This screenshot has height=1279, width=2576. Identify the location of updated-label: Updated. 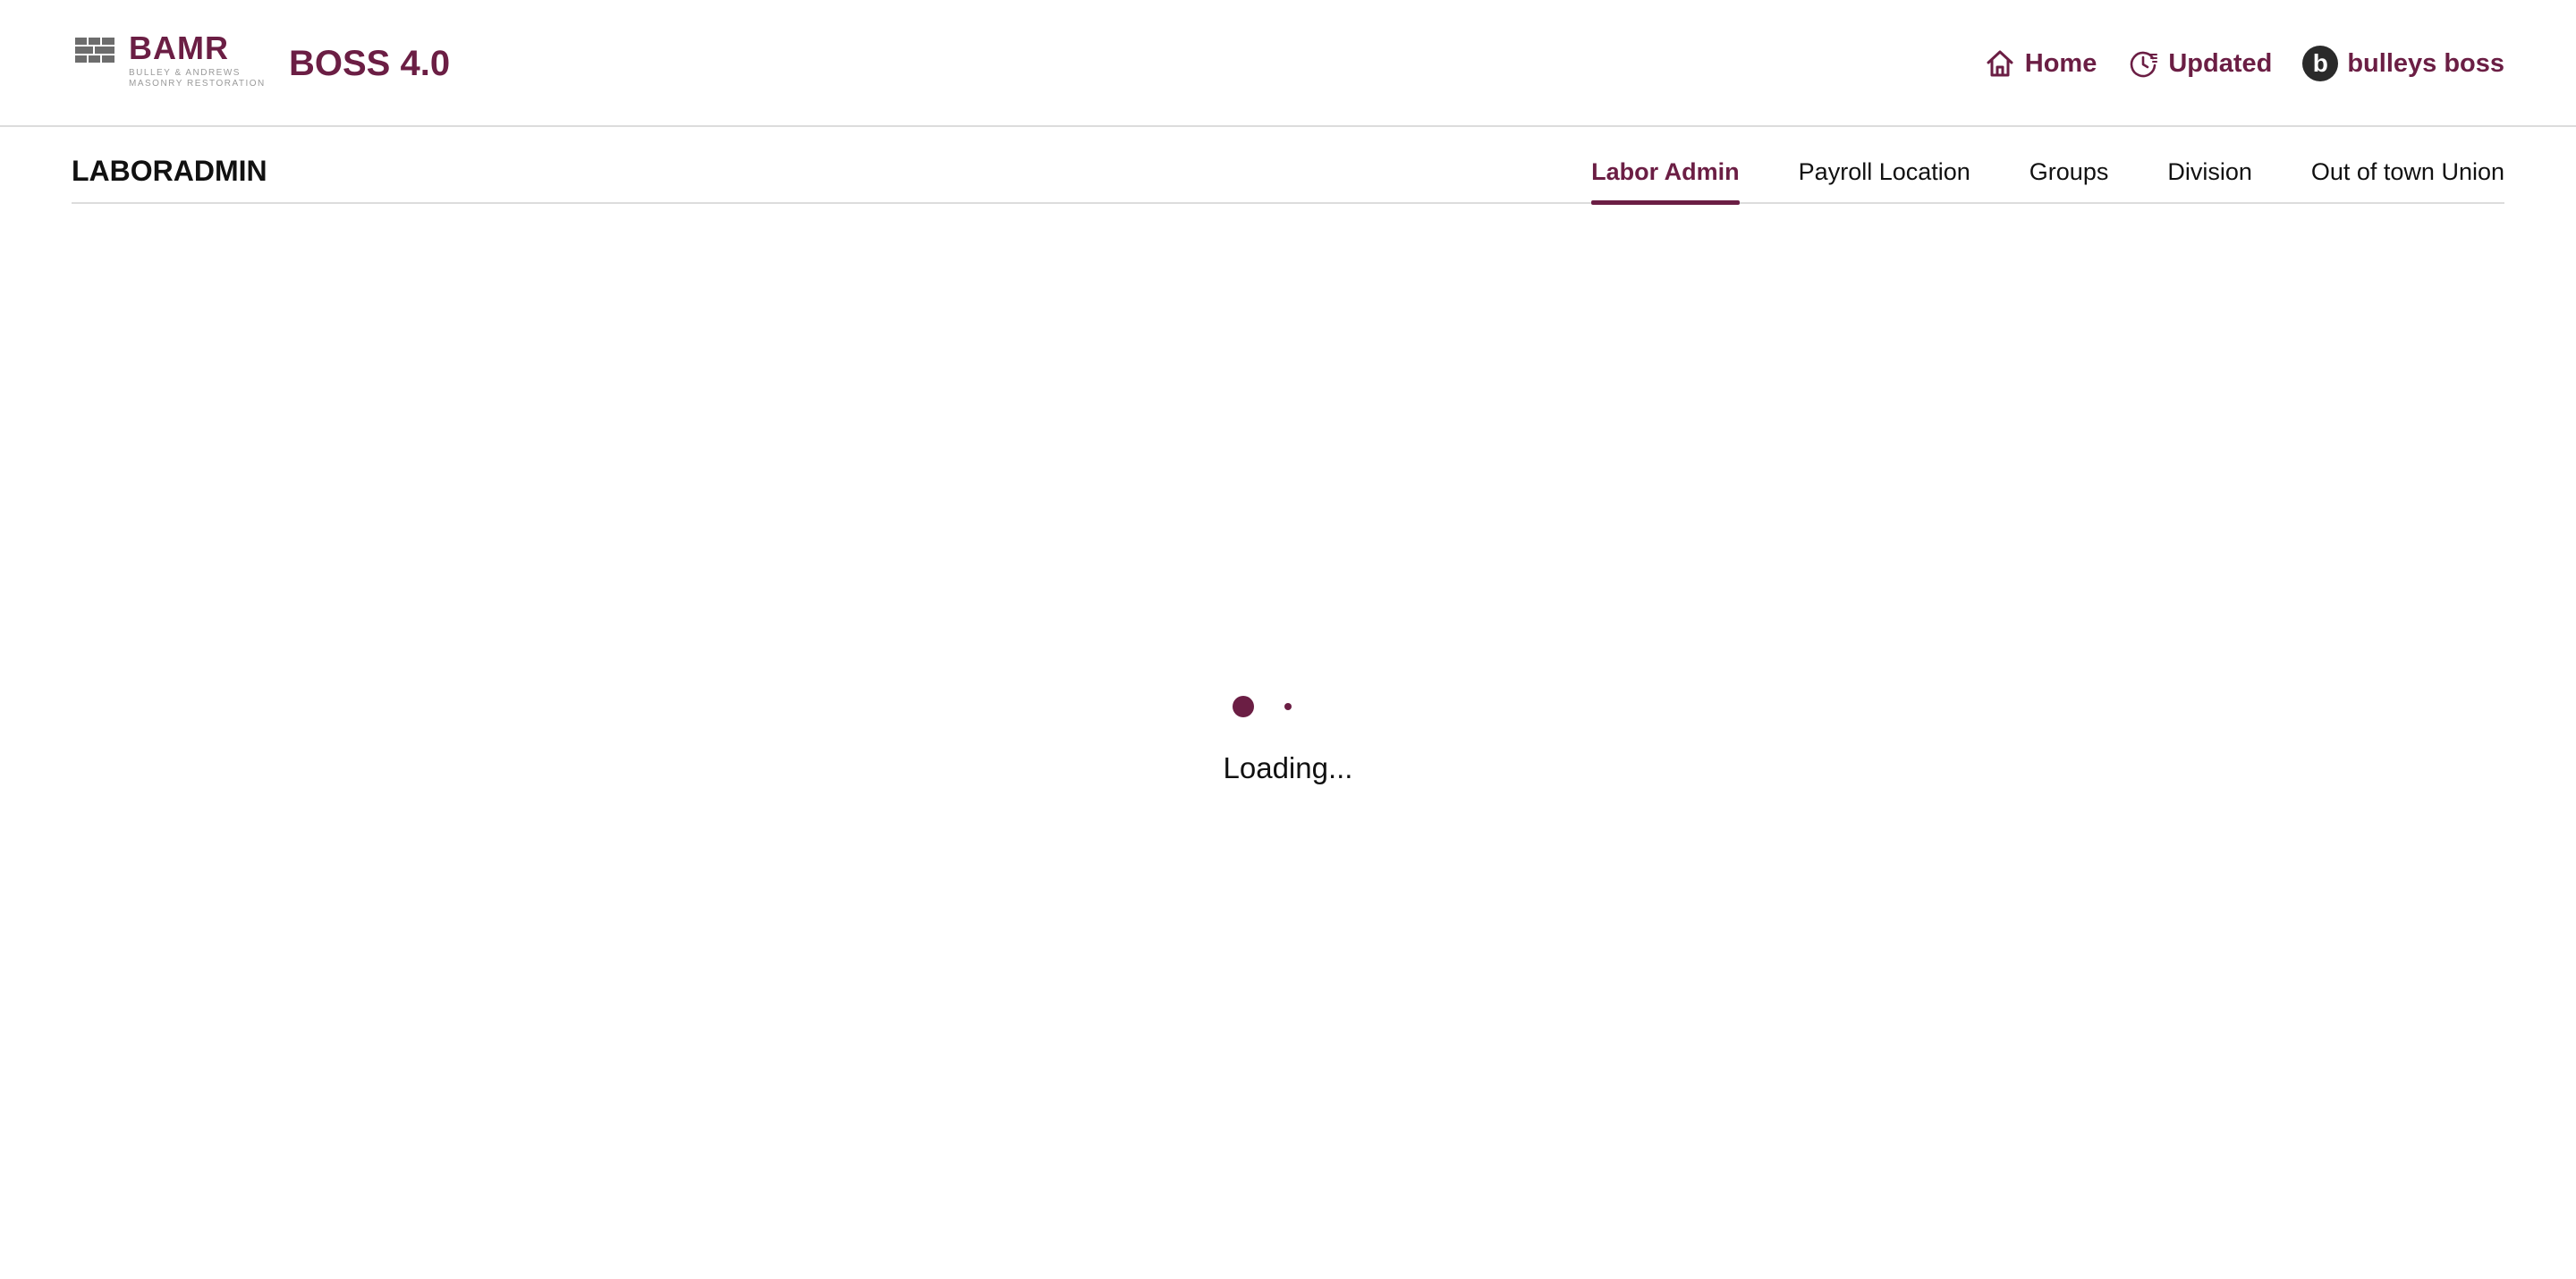
(2220, 63).